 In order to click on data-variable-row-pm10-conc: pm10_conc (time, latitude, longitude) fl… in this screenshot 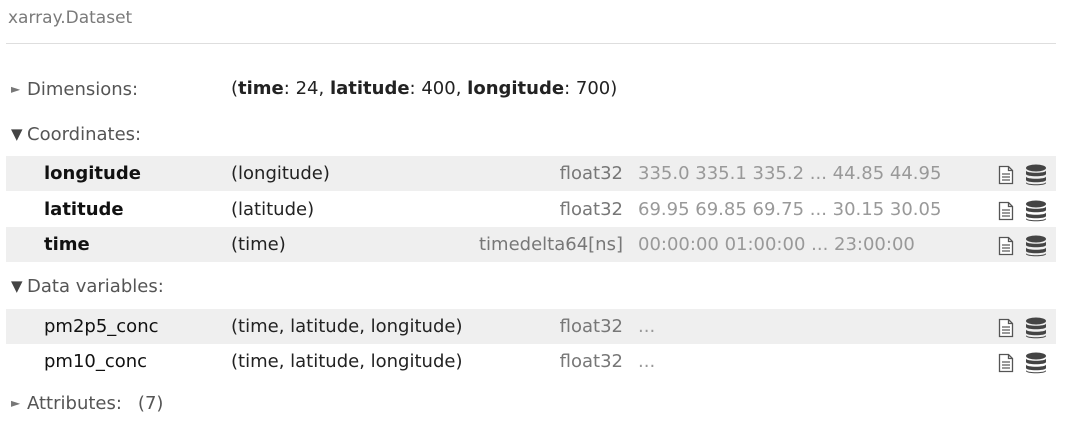, I will do `click(531, 361)`.